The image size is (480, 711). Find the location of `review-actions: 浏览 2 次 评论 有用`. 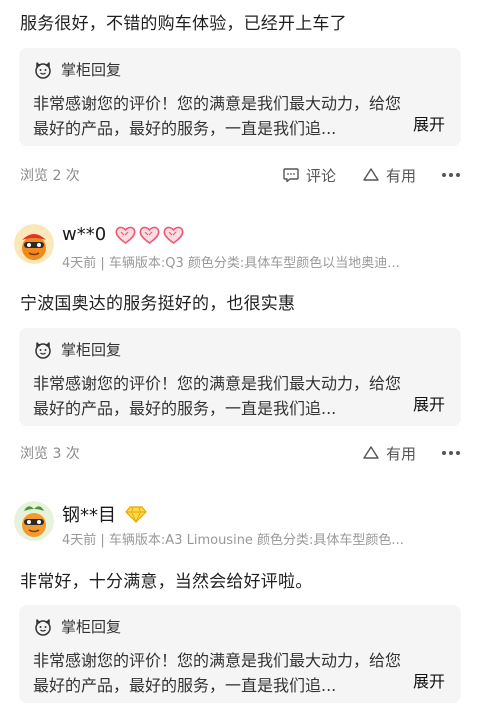

review-actions: 浏览 2 次 评论 有用 is located at coordinates (240, 175).